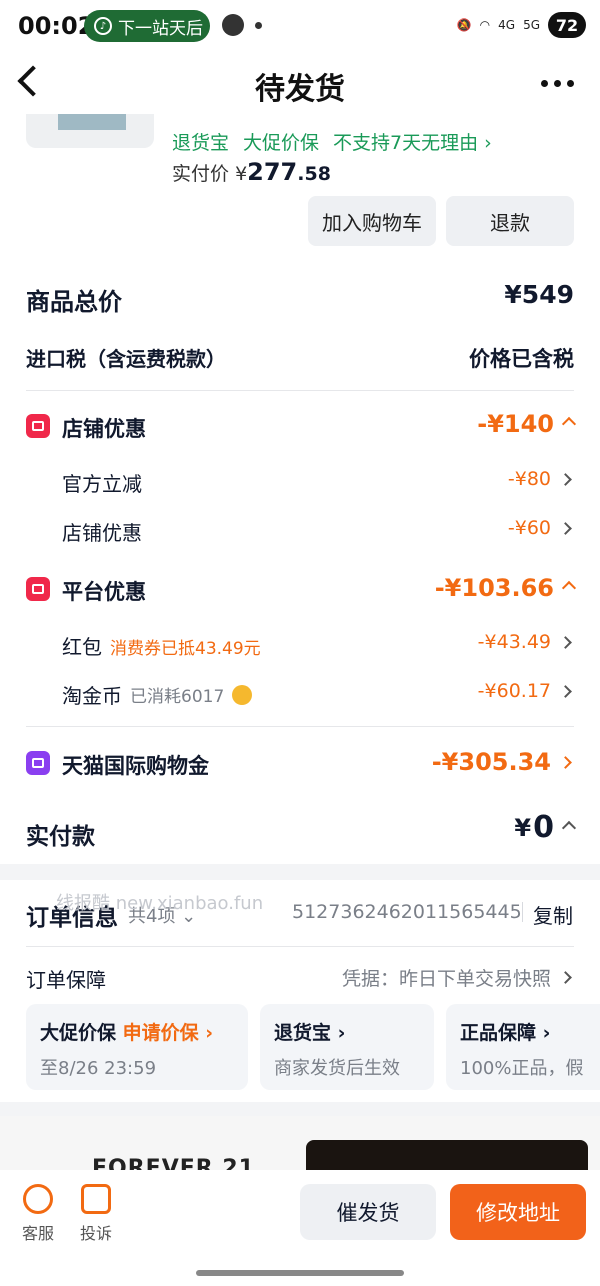 The height and width of the screenshot is (1286, 600). What do you see at coordinates (314, 174) in the screenshot?
I see `paid-price-dec: .58` at bounding box center [314, 174].